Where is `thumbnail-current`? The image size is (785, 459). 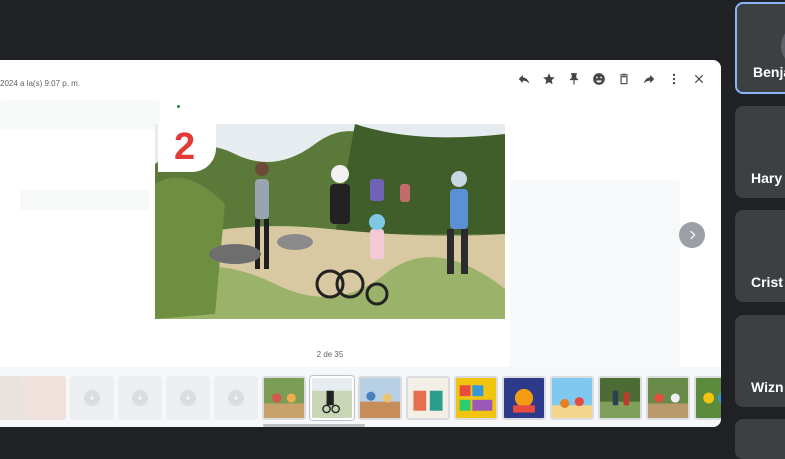
thumbnail-current is located at coordinates (332, 398).